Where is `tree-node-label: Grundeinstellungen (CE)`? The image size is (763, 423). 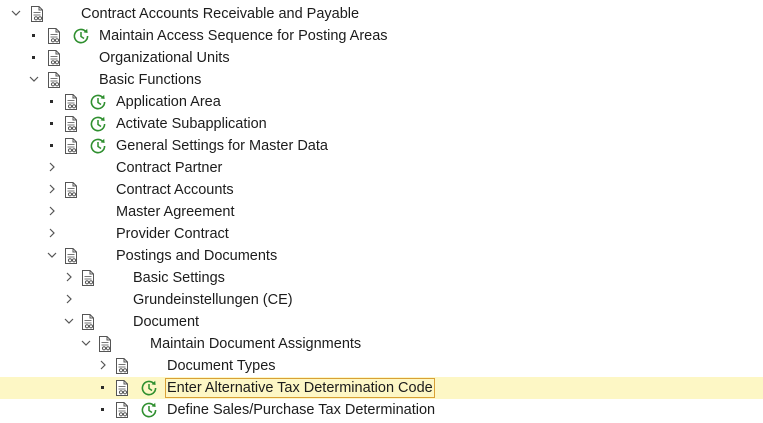 tree-node-label: Grundeinstellungen (CE) is located at coordinates (213, 300).